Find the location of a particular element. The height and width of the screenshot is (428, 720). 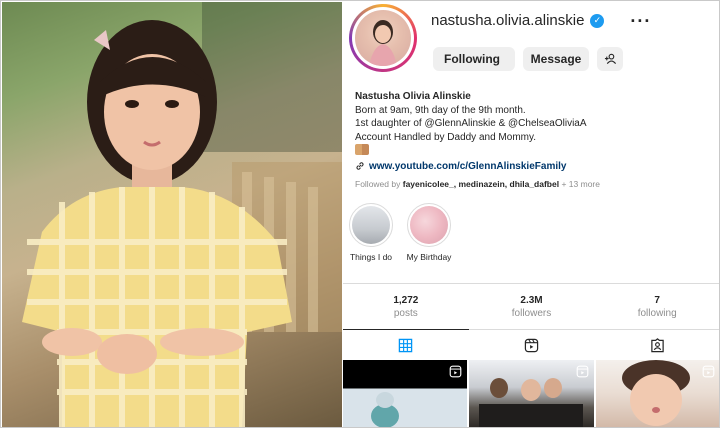

grid-icon is located at coordinates (406, 345).